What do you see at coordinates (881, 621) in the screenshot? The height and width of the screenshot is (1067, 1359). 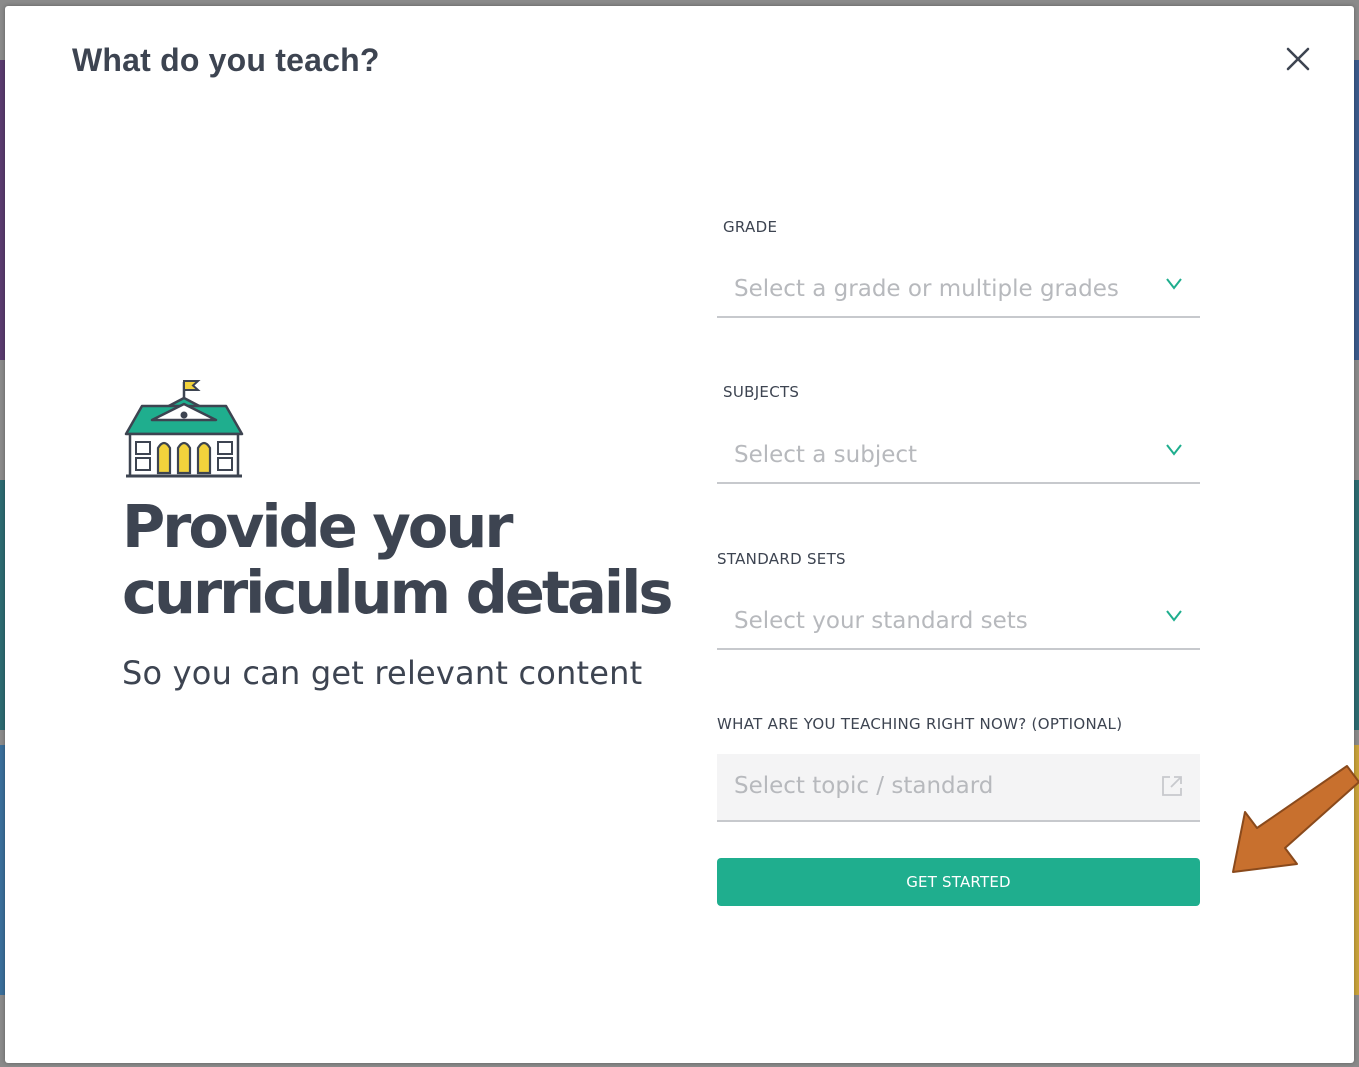 I see `standard-sets-placeholder: Select your standard sets` at bounding box center [881, 621].